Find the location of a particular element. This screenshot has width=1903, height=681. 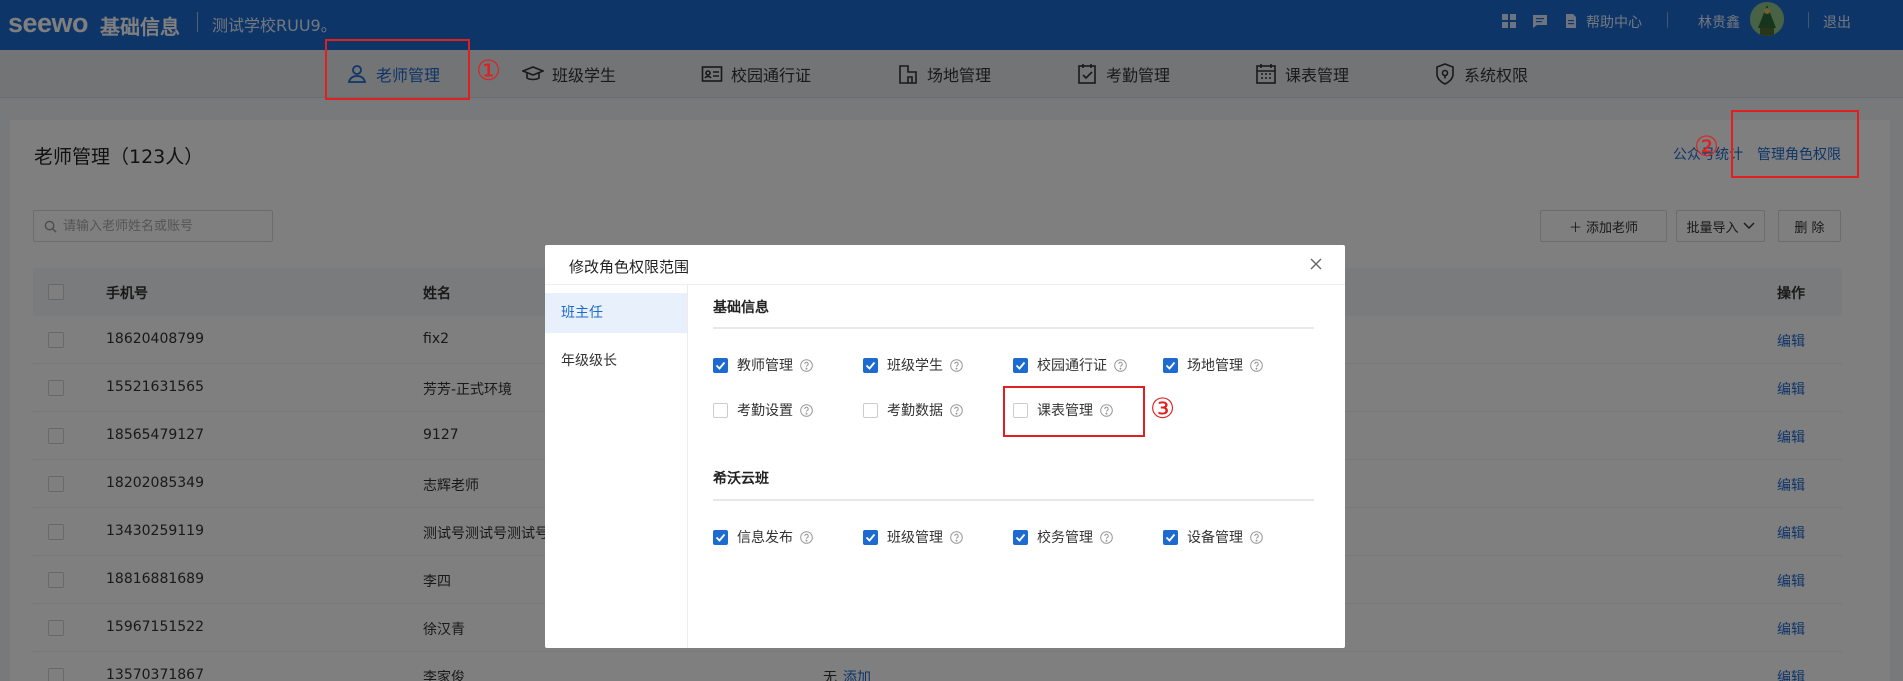

perm-class-students: 班级学生 is located at coordinates (913, 365).